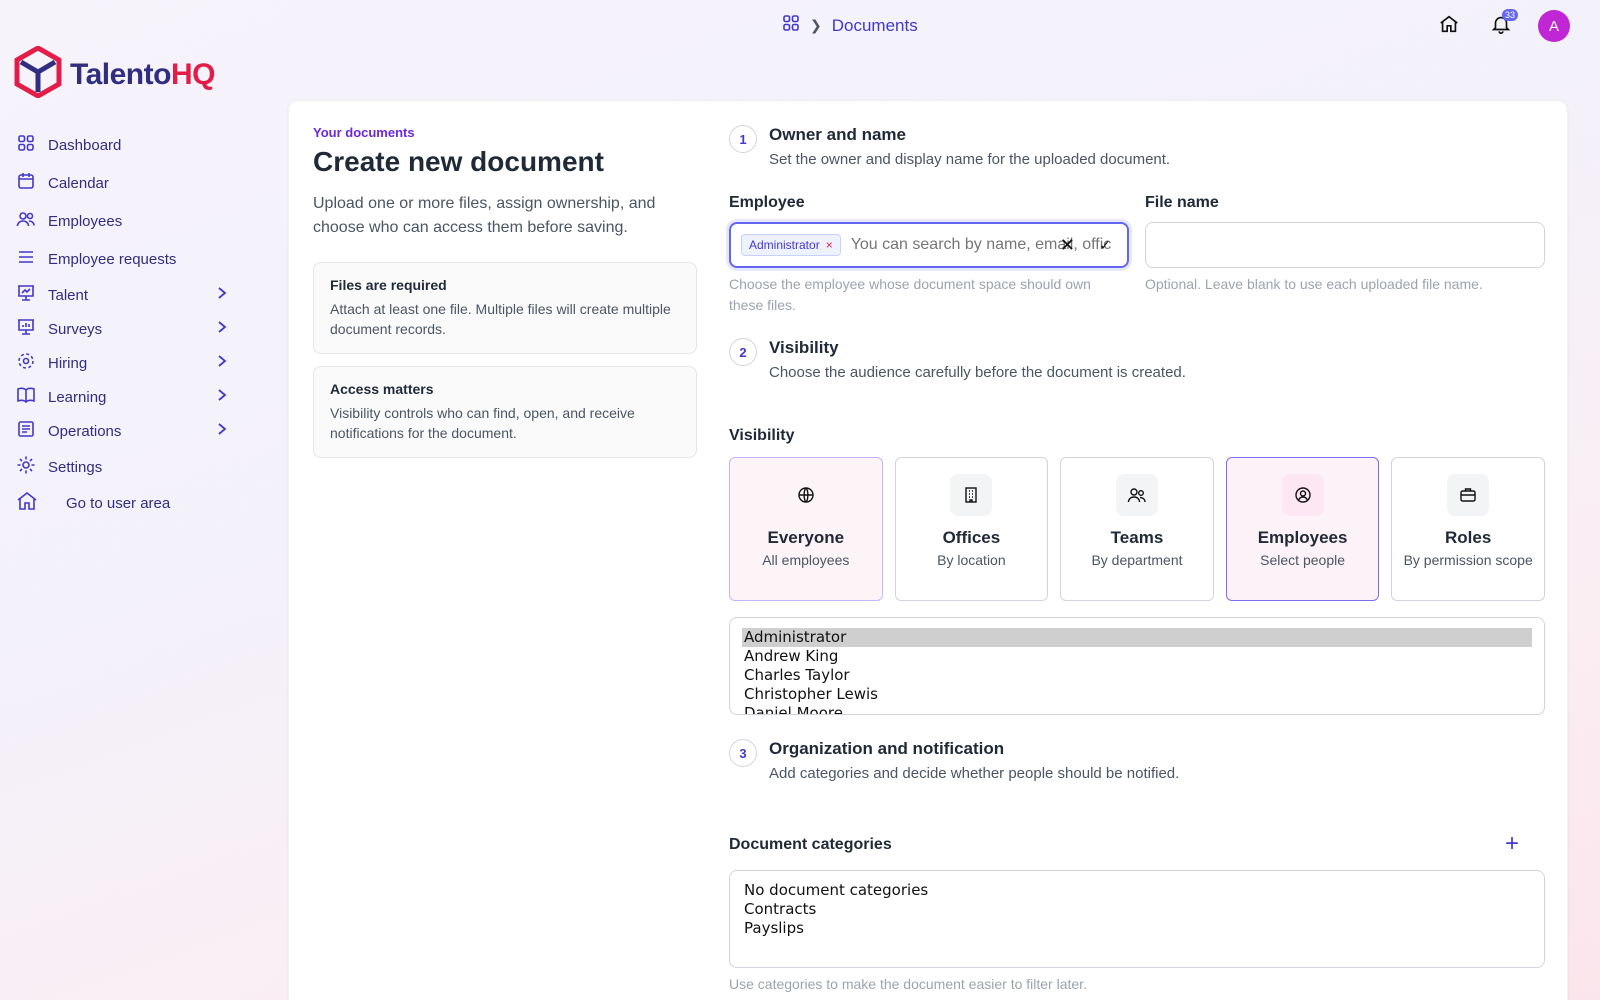 The image size is (1600, 1000). Describe the element at coordinates (816, 25) in the screenshot. I see `chevron-right-icon: ❯` at that location.